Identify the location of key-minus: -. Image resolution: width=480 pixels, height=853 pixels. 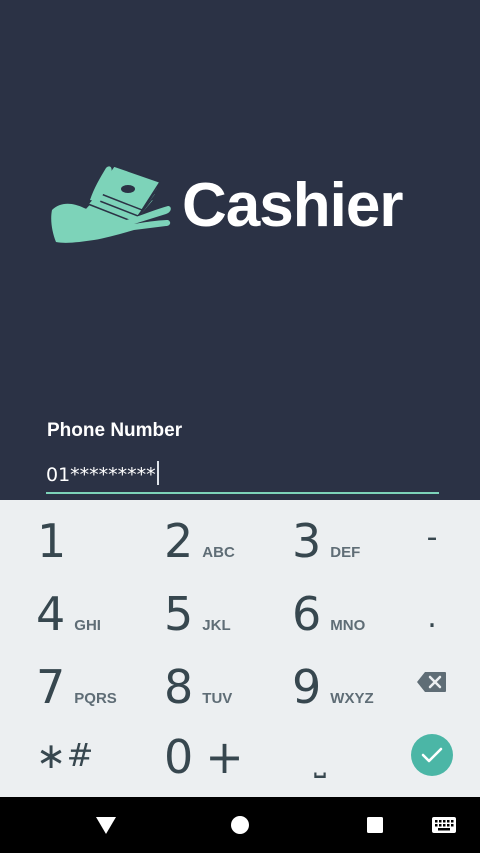
(432, 537).